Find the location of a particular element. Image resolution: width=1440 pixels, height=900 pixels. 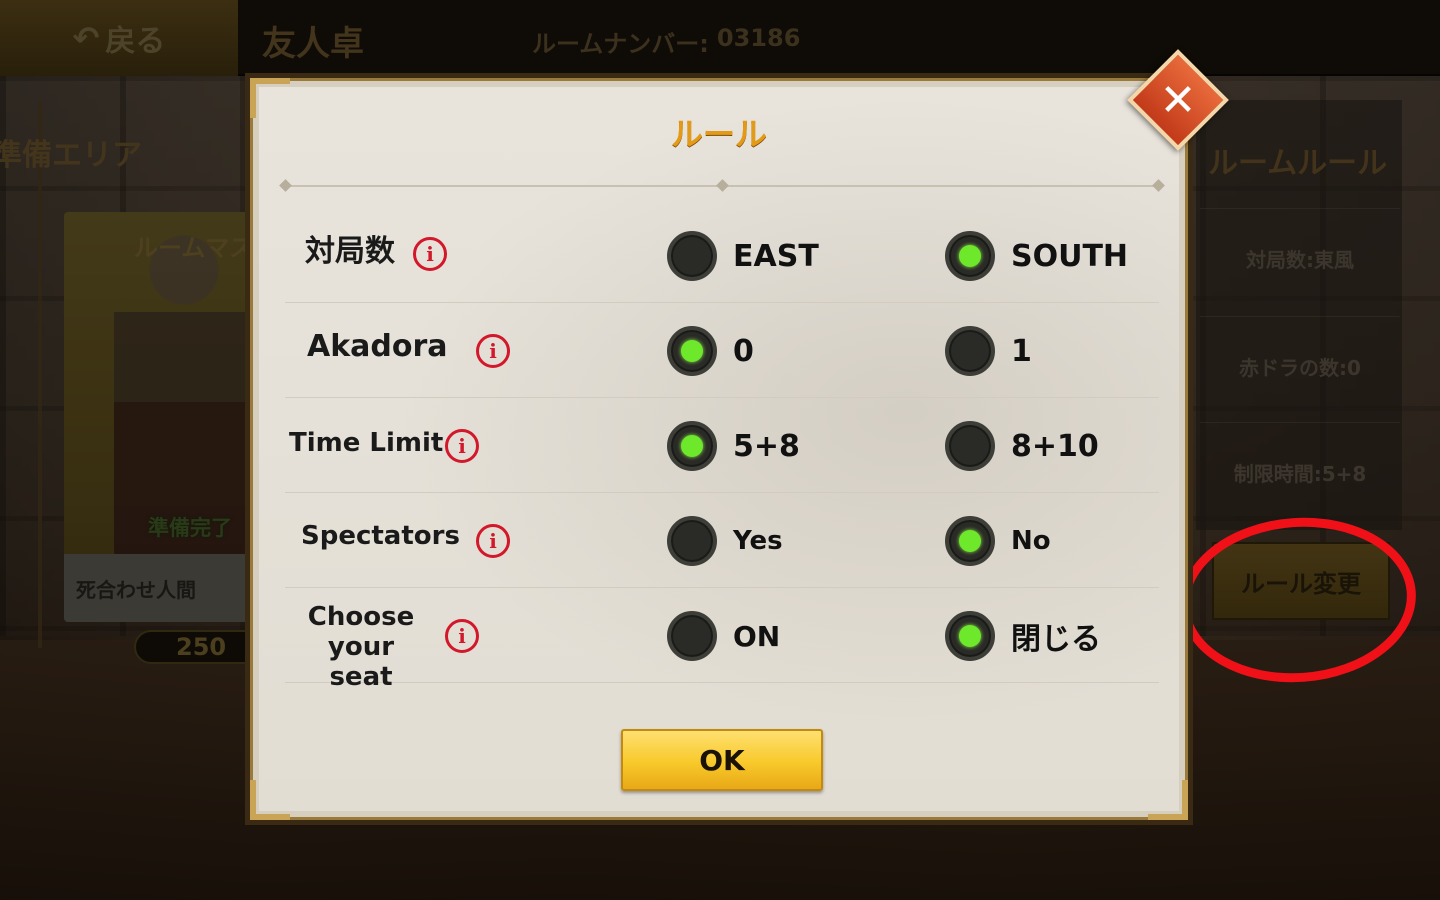

rule-row-choose-seat: Choose your seat i ON 閉じる is located at coordinates (722, 640).